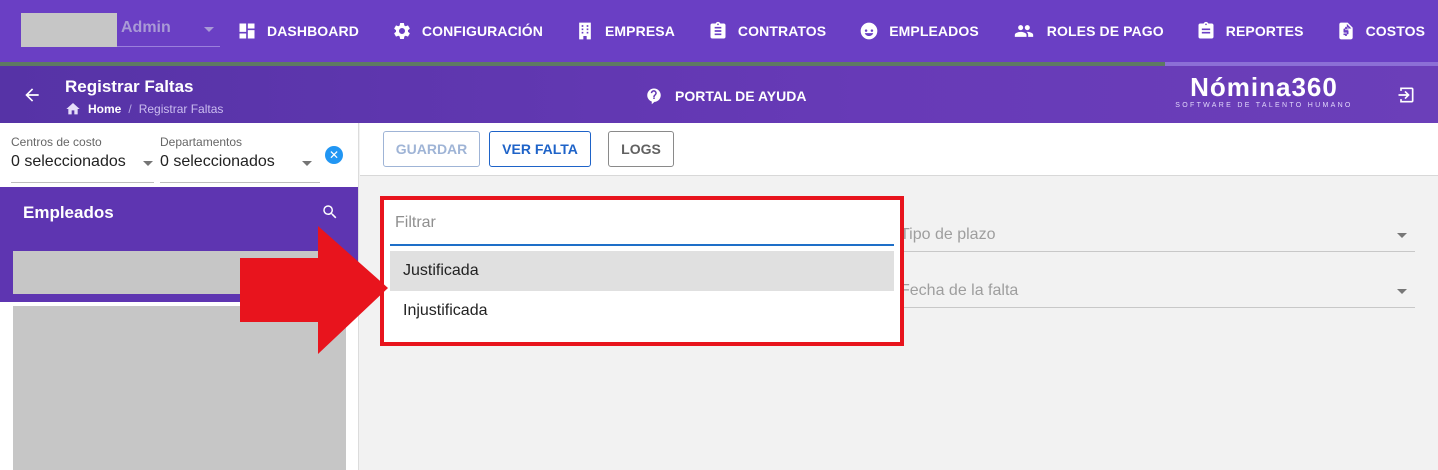  I want to click on clear-filters-icon: ✕, so click(334, 155).